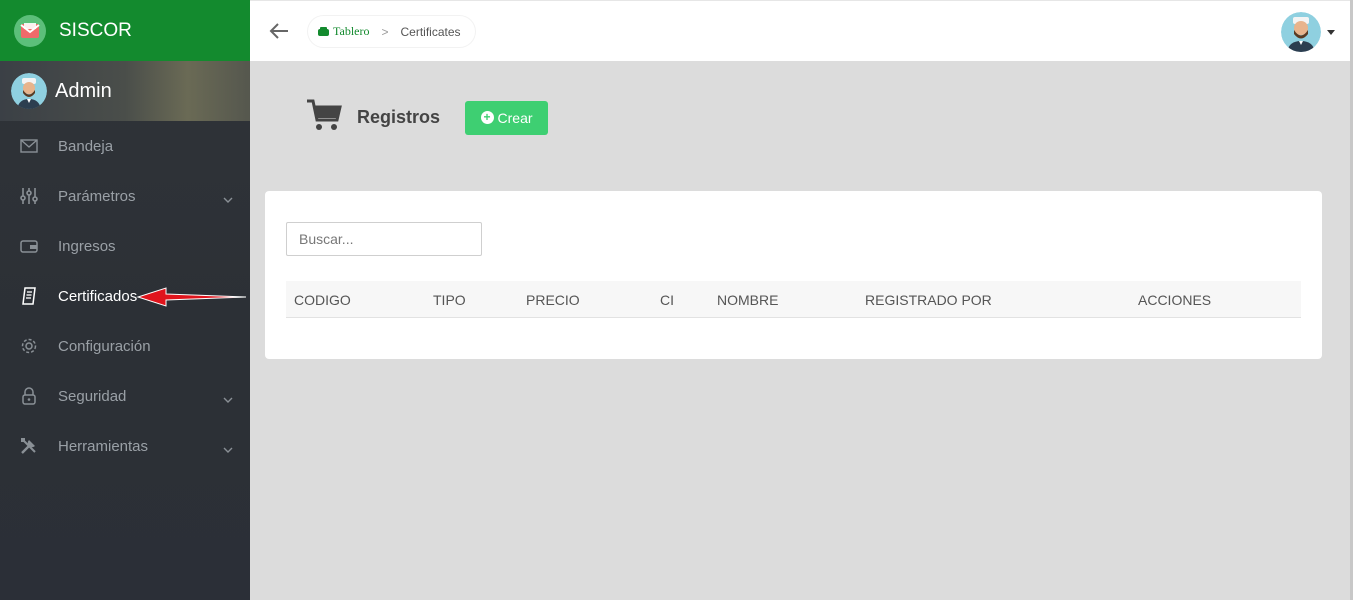 This screenshot has height=600, width=1353. I want to click on column-header: ACCIONES, so click(1174, 300).